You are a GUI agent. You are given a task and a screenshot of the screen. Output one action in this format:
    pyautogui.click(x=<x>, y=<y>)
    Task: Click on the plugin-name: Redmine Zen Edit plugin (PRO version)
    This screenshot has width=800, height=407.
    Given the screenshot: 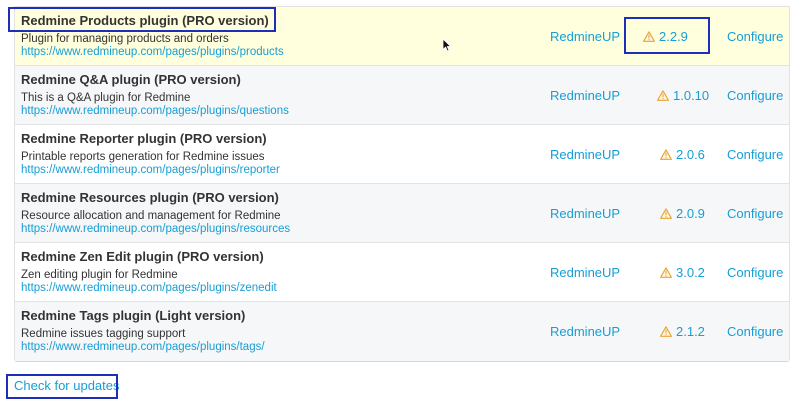 What is the action you would take?
    pyautogui.click(x=142, y=256)
    